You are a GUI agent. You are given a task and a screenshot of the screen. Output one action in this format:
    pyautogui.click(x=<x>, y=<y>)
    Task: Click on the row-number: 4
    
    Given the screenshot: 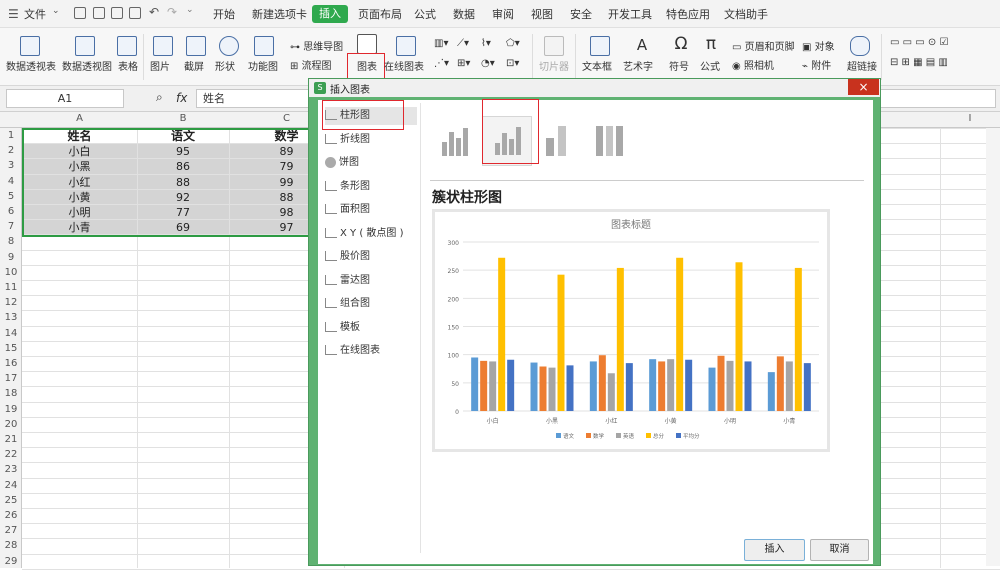 What is the action you would take?
    pyautogui.click(x=11, y=181)
    